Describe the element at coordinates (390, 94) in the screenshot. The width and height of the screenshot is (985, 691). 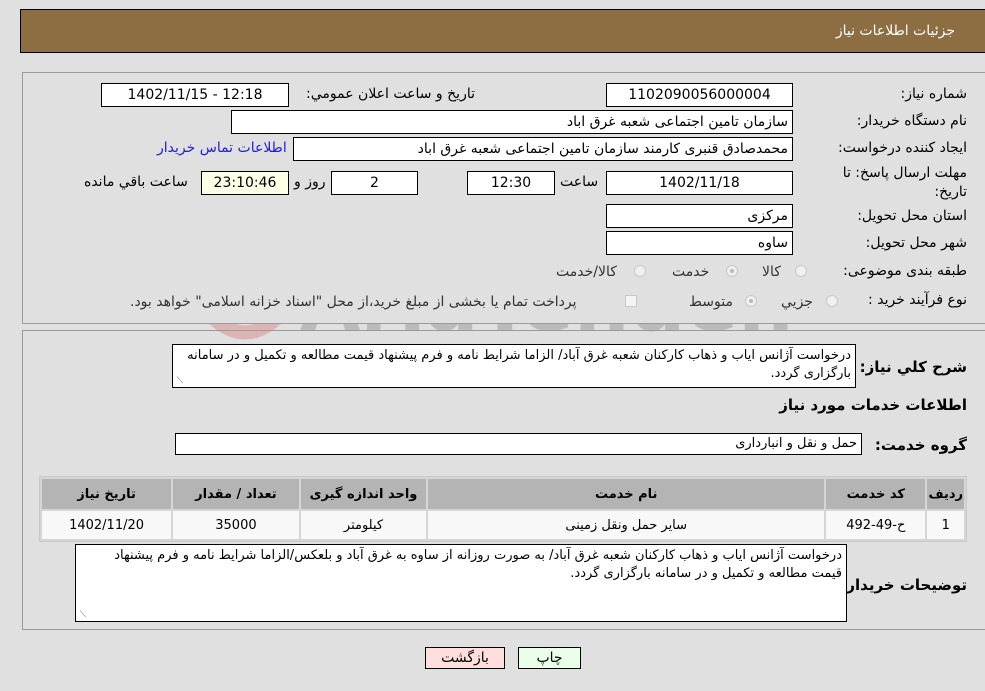
I see `announce-datetime-label: تاریخ و ساعت اعلان عمومي:` at that location.